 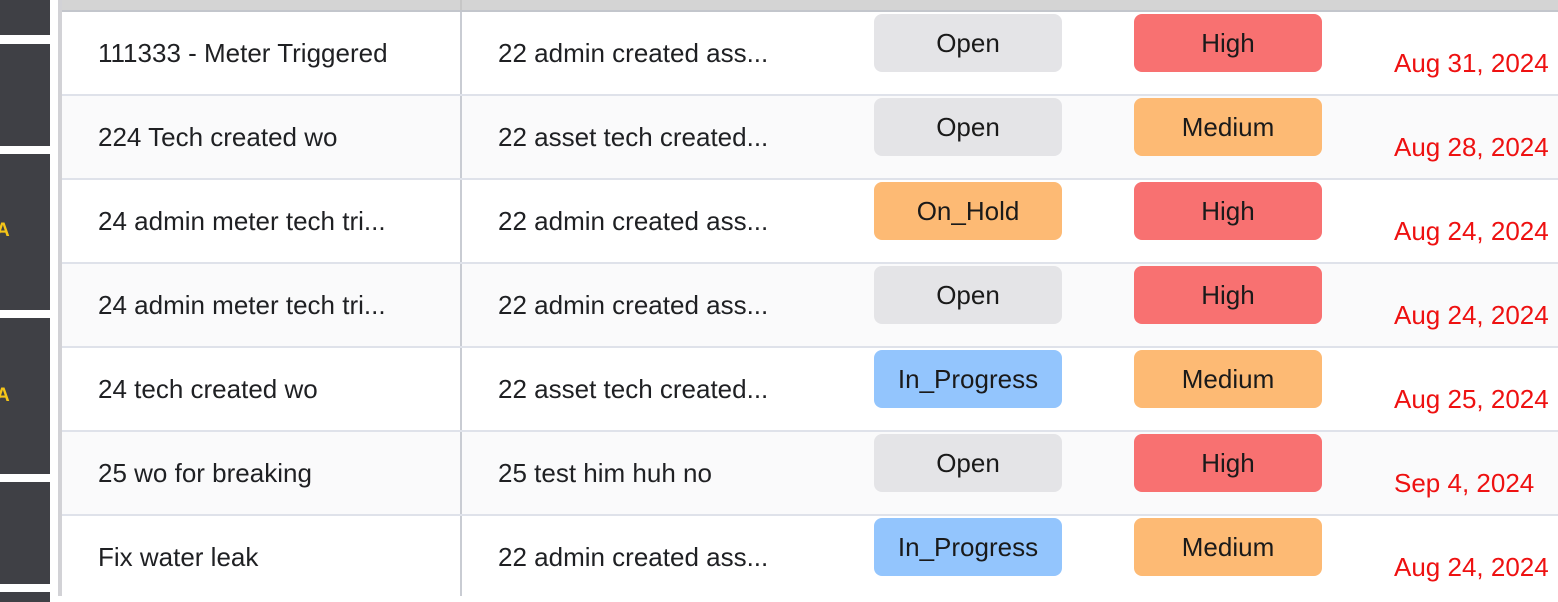 I want to click on due-date: Aug 31, 2024, so click(x=1471, y=62).